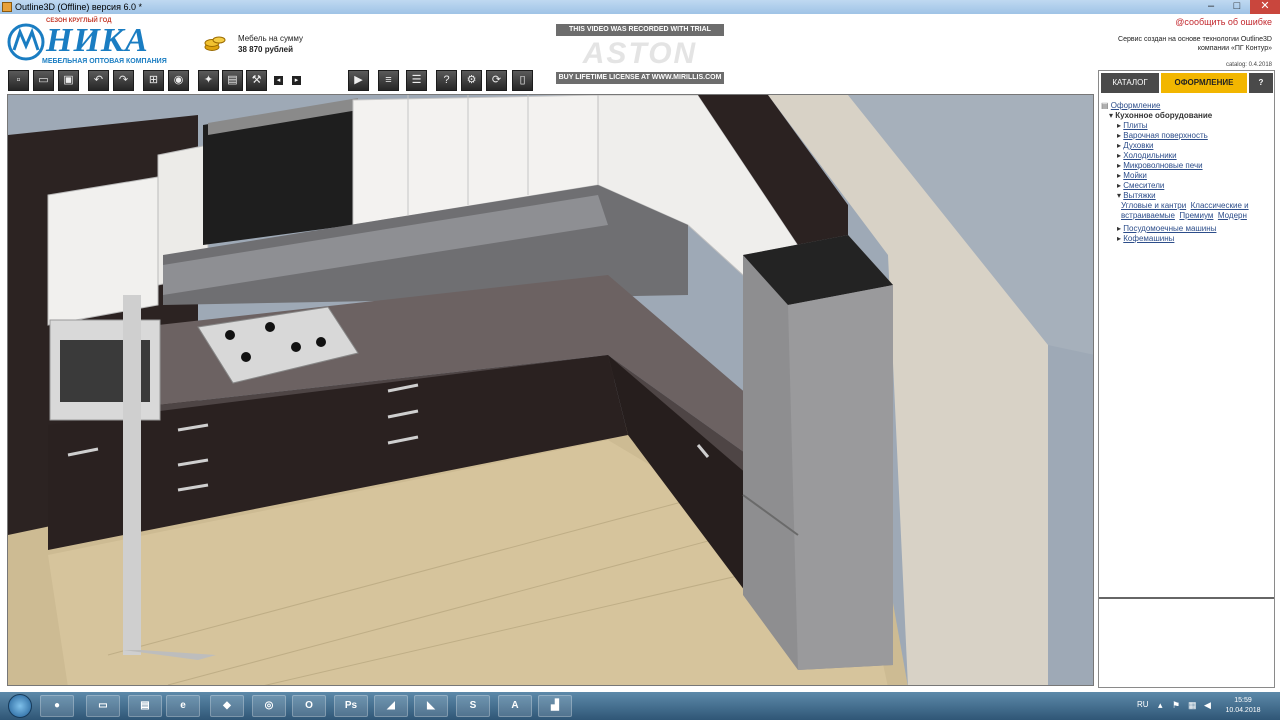 This screenshot has width=1280, height=720. I want to click on tab-design: ОФОРМЛЕНИЕ, so click(1204, 83).